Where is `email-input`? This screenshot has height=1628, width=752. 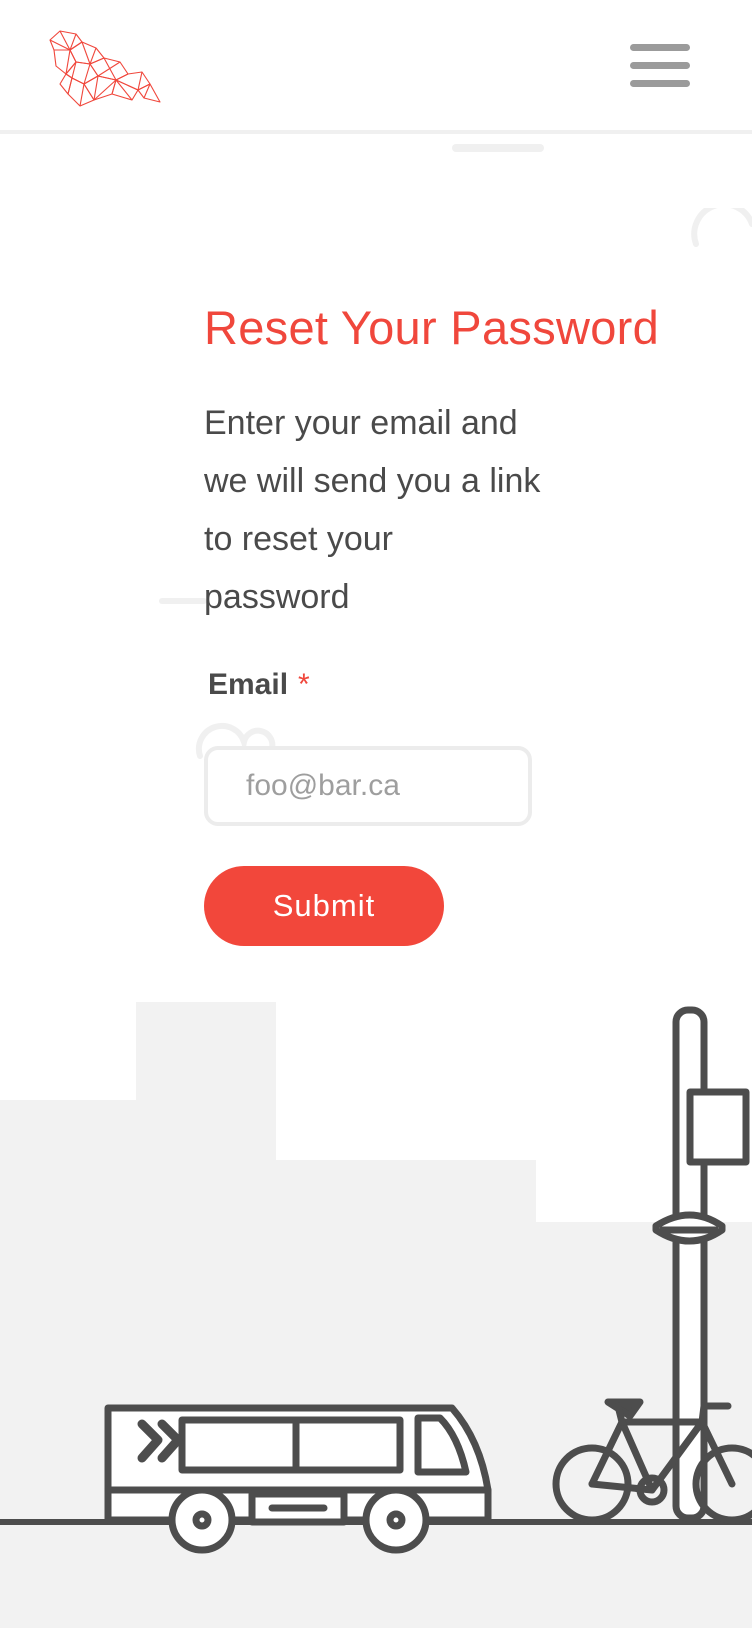 email-input is located at coordinates (368, 786).